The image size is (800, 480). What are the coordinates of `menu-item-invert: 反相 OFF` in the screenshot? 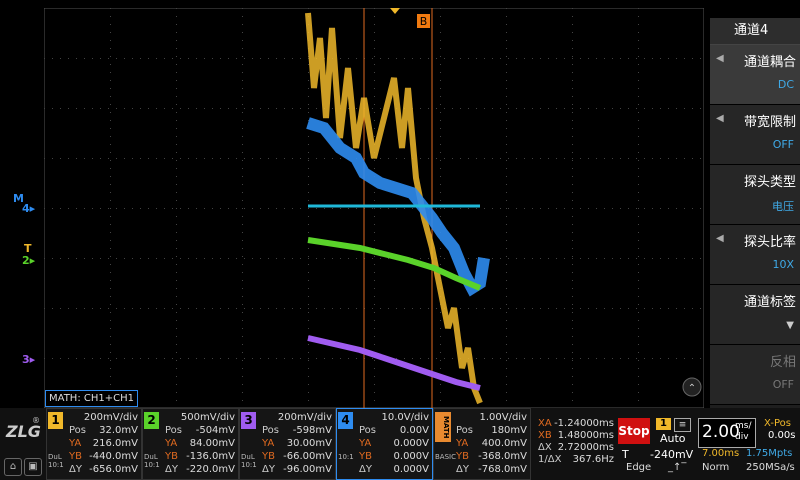 It's located at (755, 375).